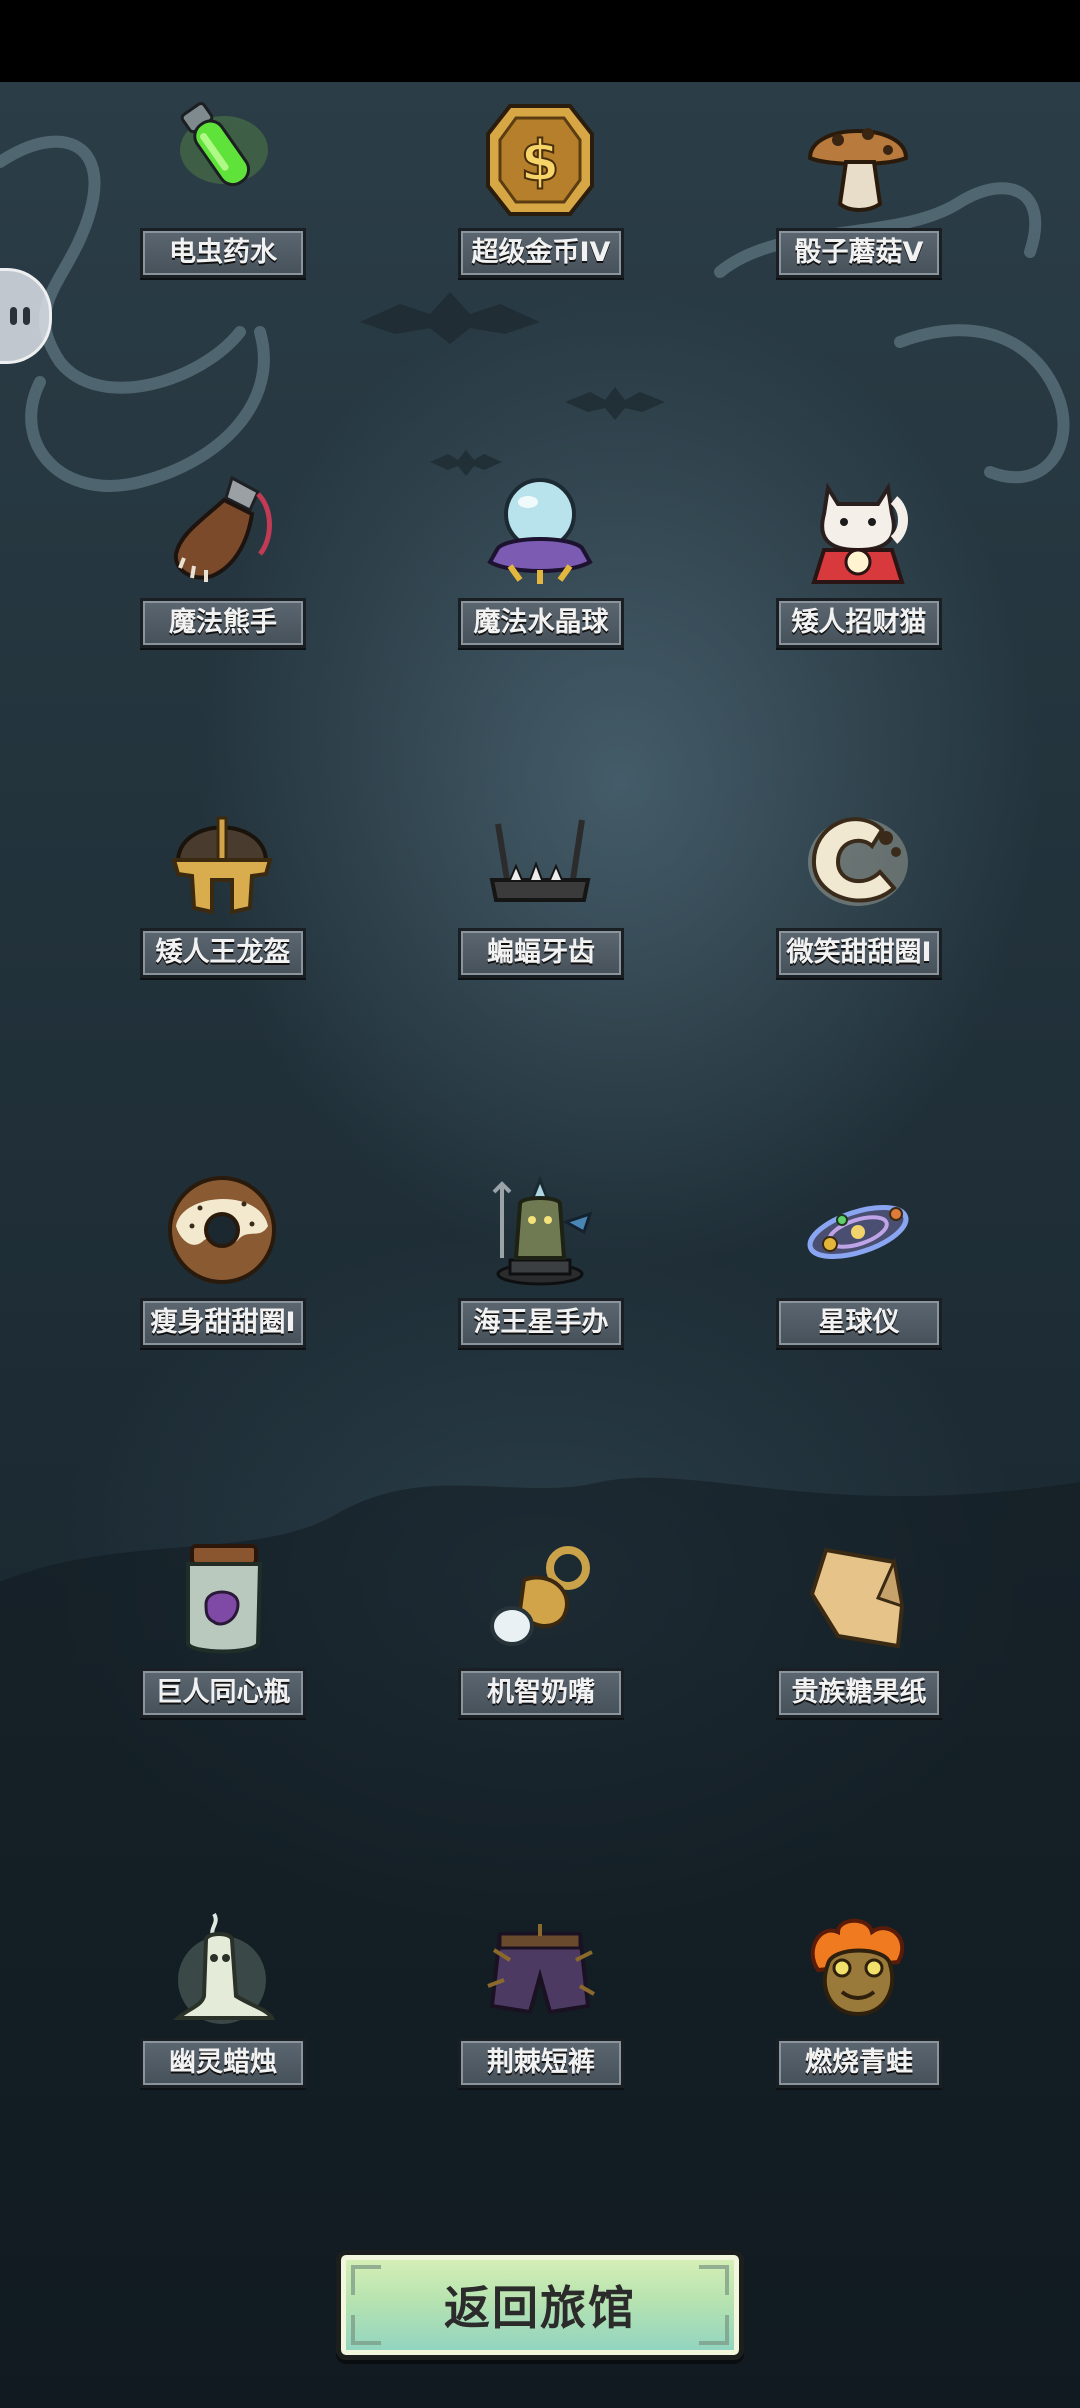 This screenshot has width=1080, height=2408. Describe the element at coordinates (223, 1323) in the screenshot. I see `item-label: 瘦身甜甜圈I` at that location.